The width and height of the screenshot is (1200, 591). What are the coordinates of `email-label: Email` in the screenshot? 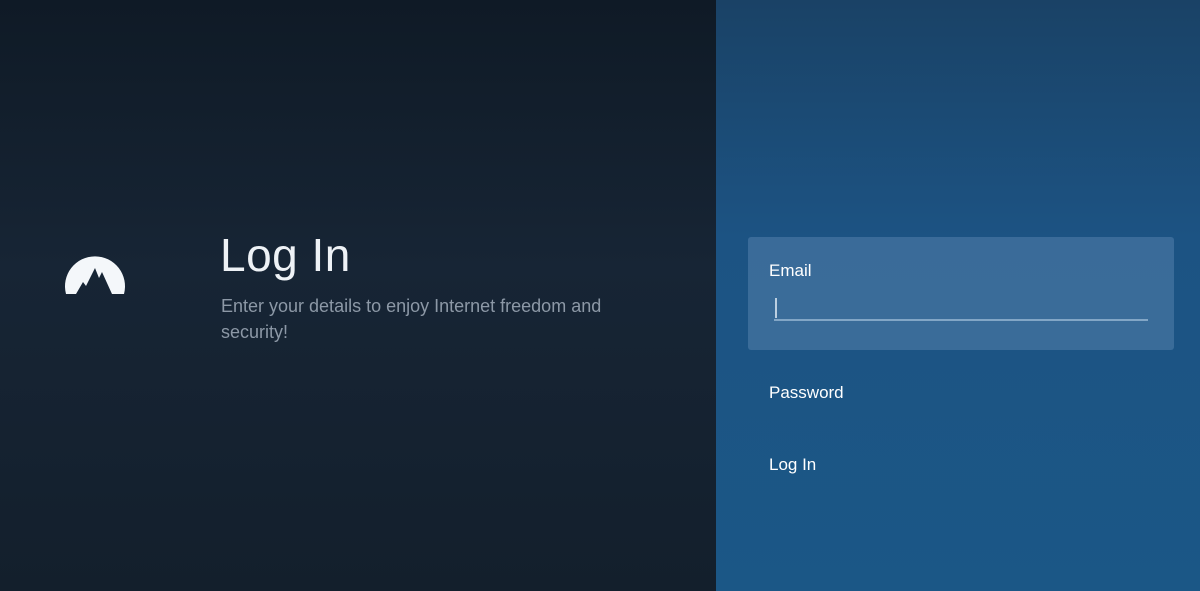 It's located at (790, 270).